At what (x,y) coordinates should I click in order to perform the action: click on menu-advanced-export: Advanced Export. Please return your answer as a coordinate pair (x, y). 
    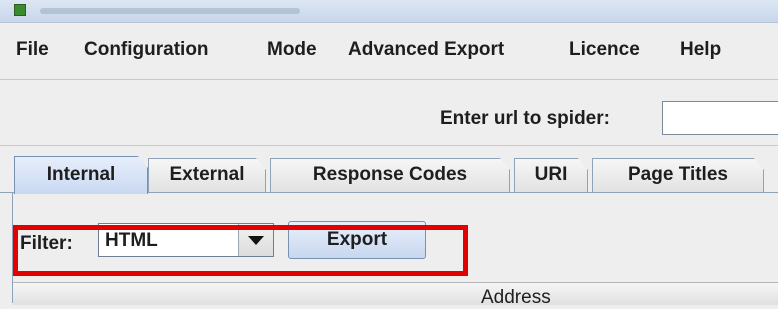
    Looking at the image, I should click on (426, 50).